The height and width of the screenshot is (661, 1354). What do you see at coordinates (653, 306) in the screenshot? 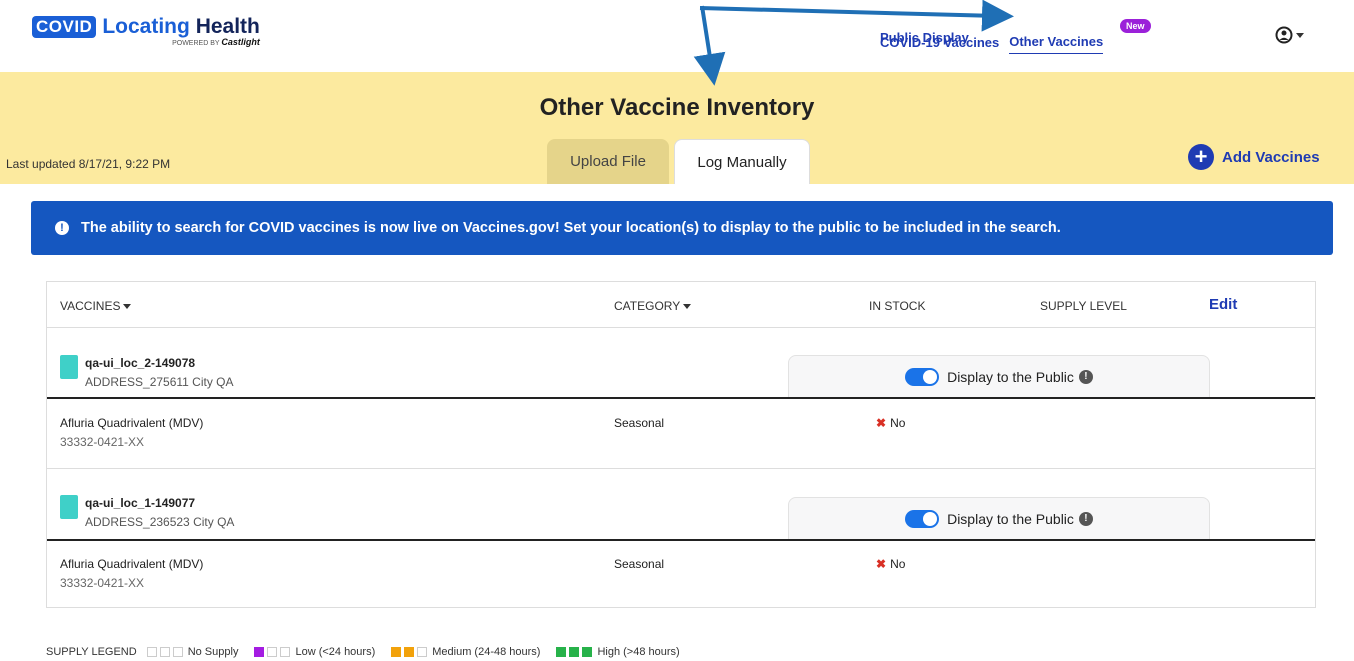
I see `column-category: CATEGORY` at bounding box center [653, 306].